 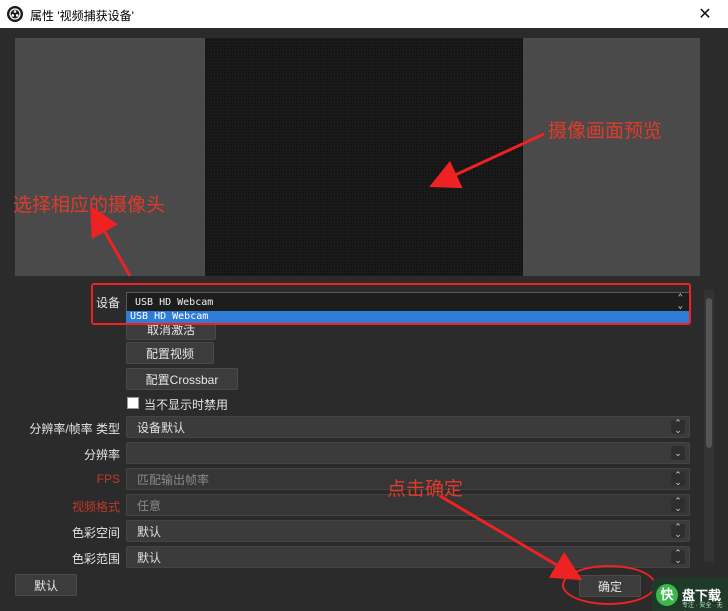 What do you see at coordinates (101, 455) in the screenshot?
I see `resolution-label: 分辨率` at bounding box center [101, 455].